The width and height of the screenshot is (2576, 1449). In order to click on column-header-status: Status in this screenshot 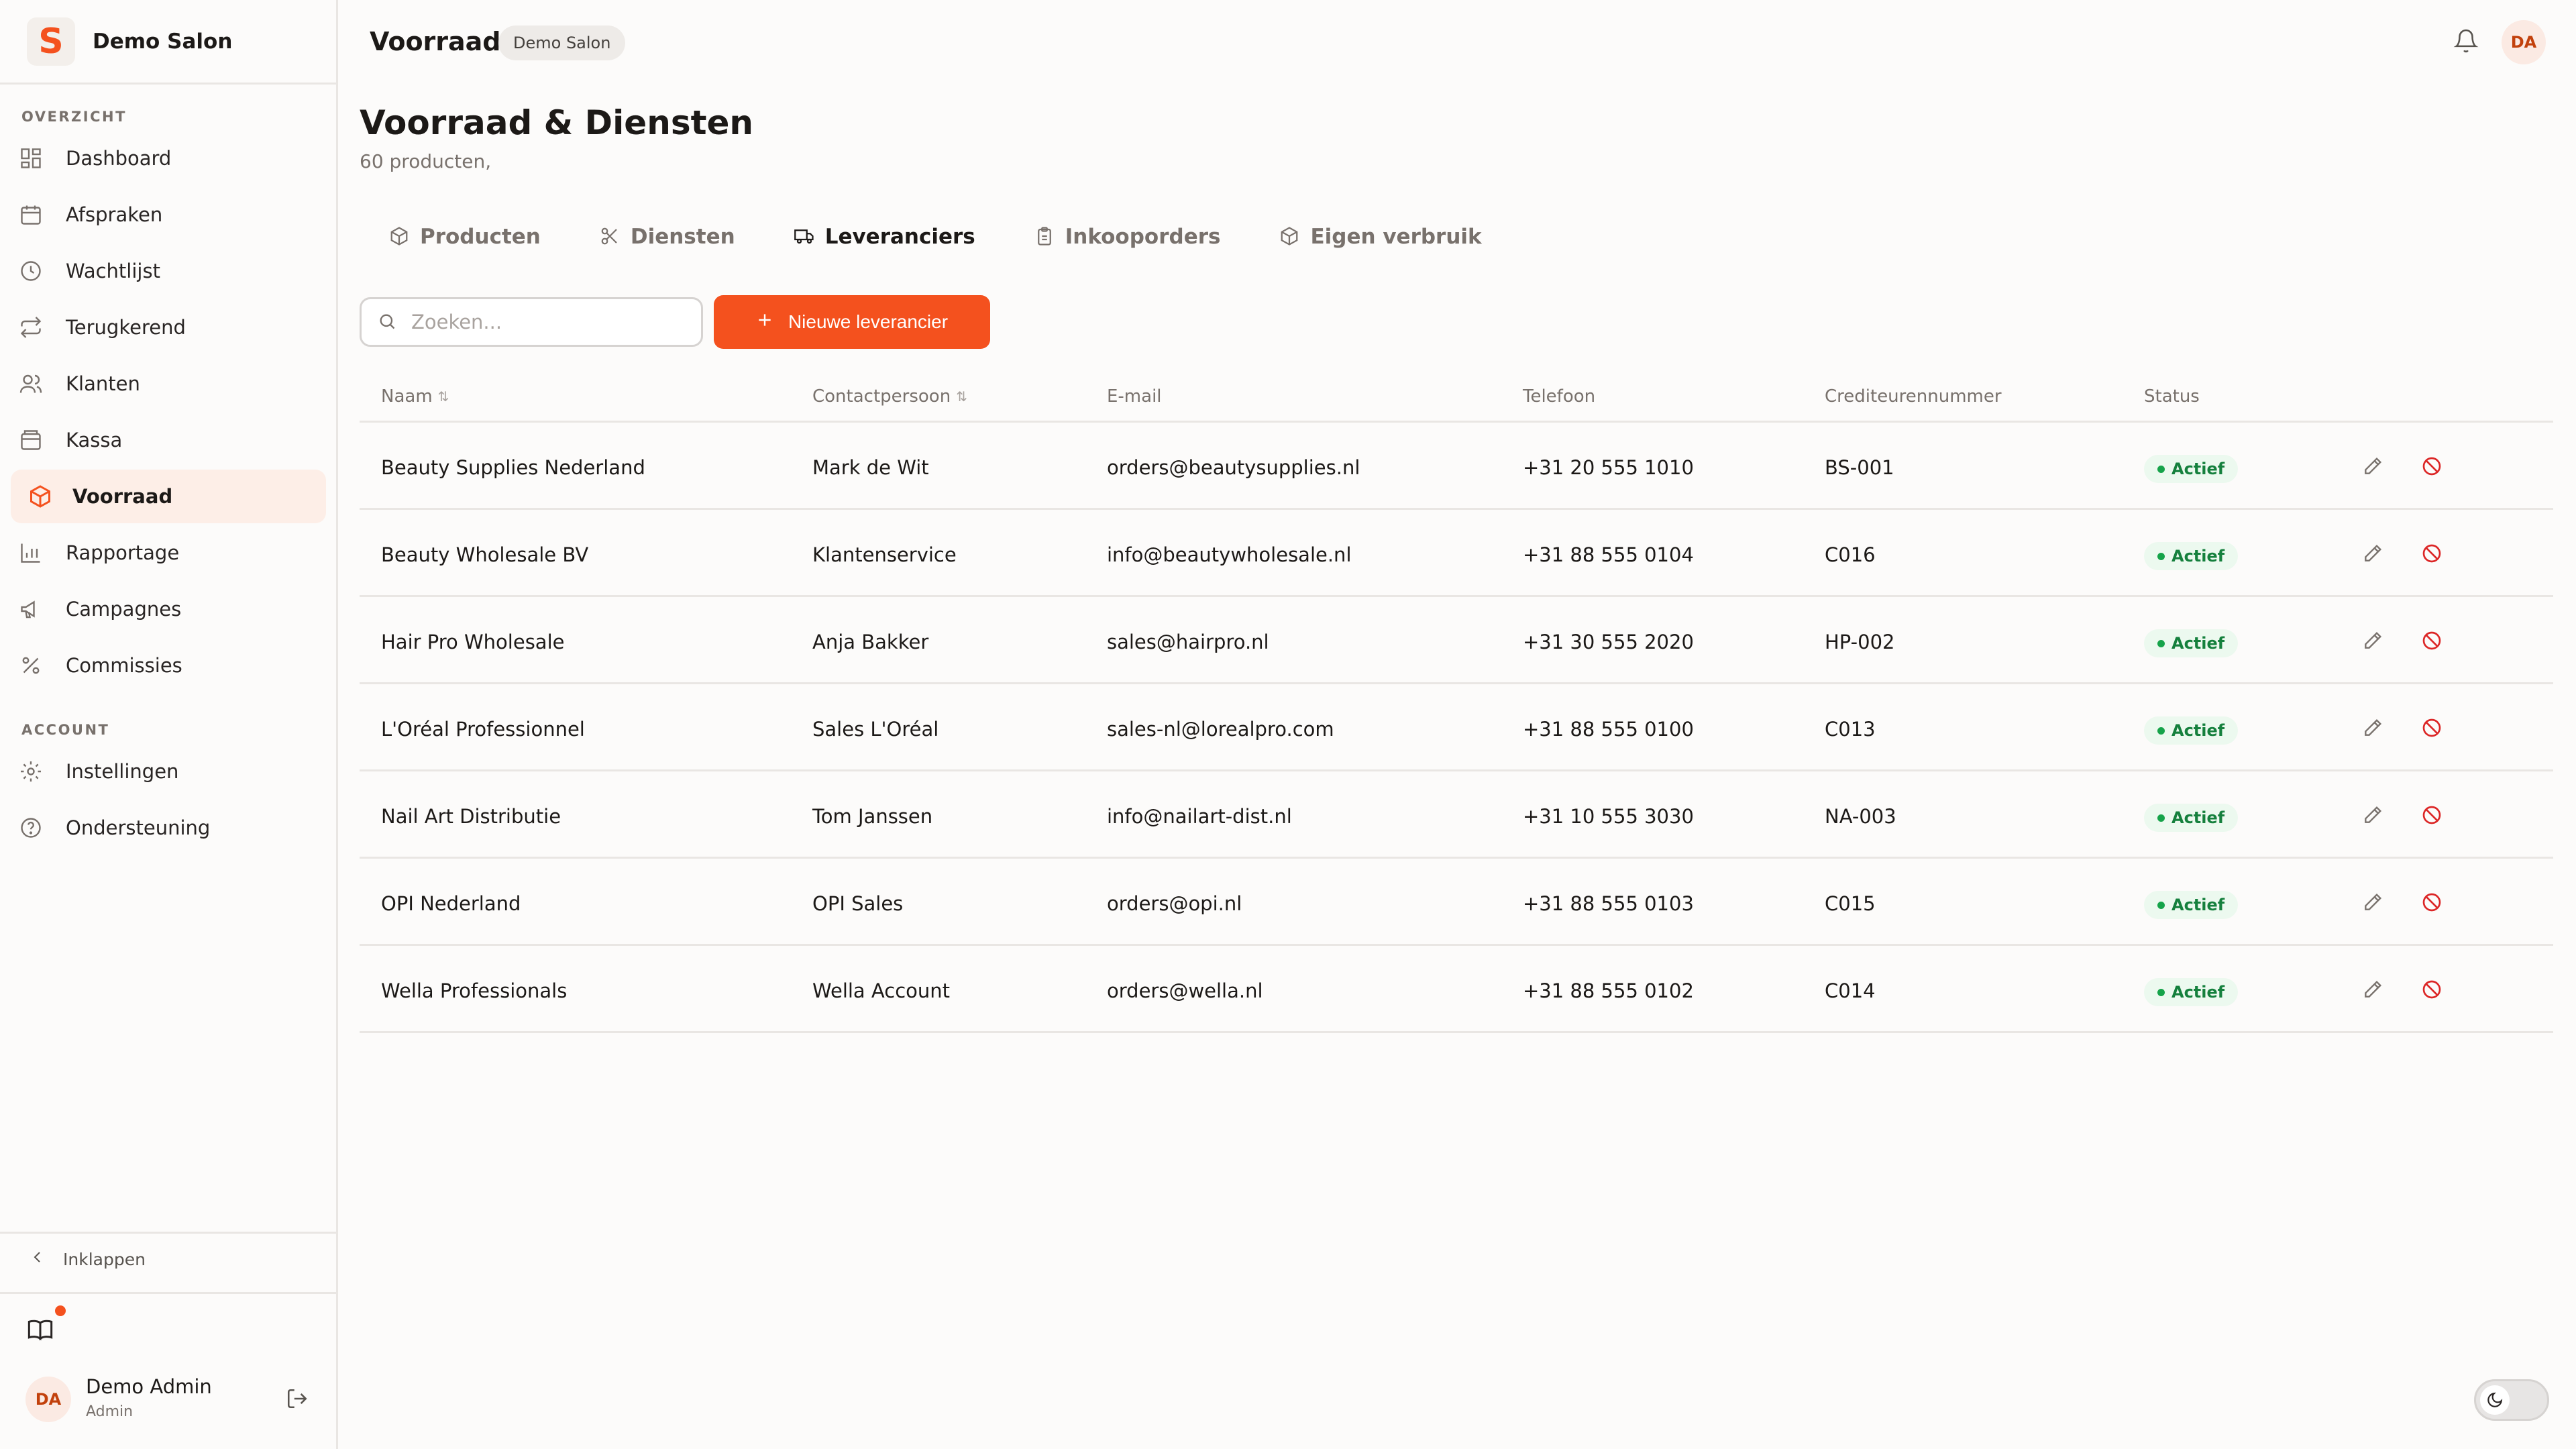, I will do `click(2172, 396)`.